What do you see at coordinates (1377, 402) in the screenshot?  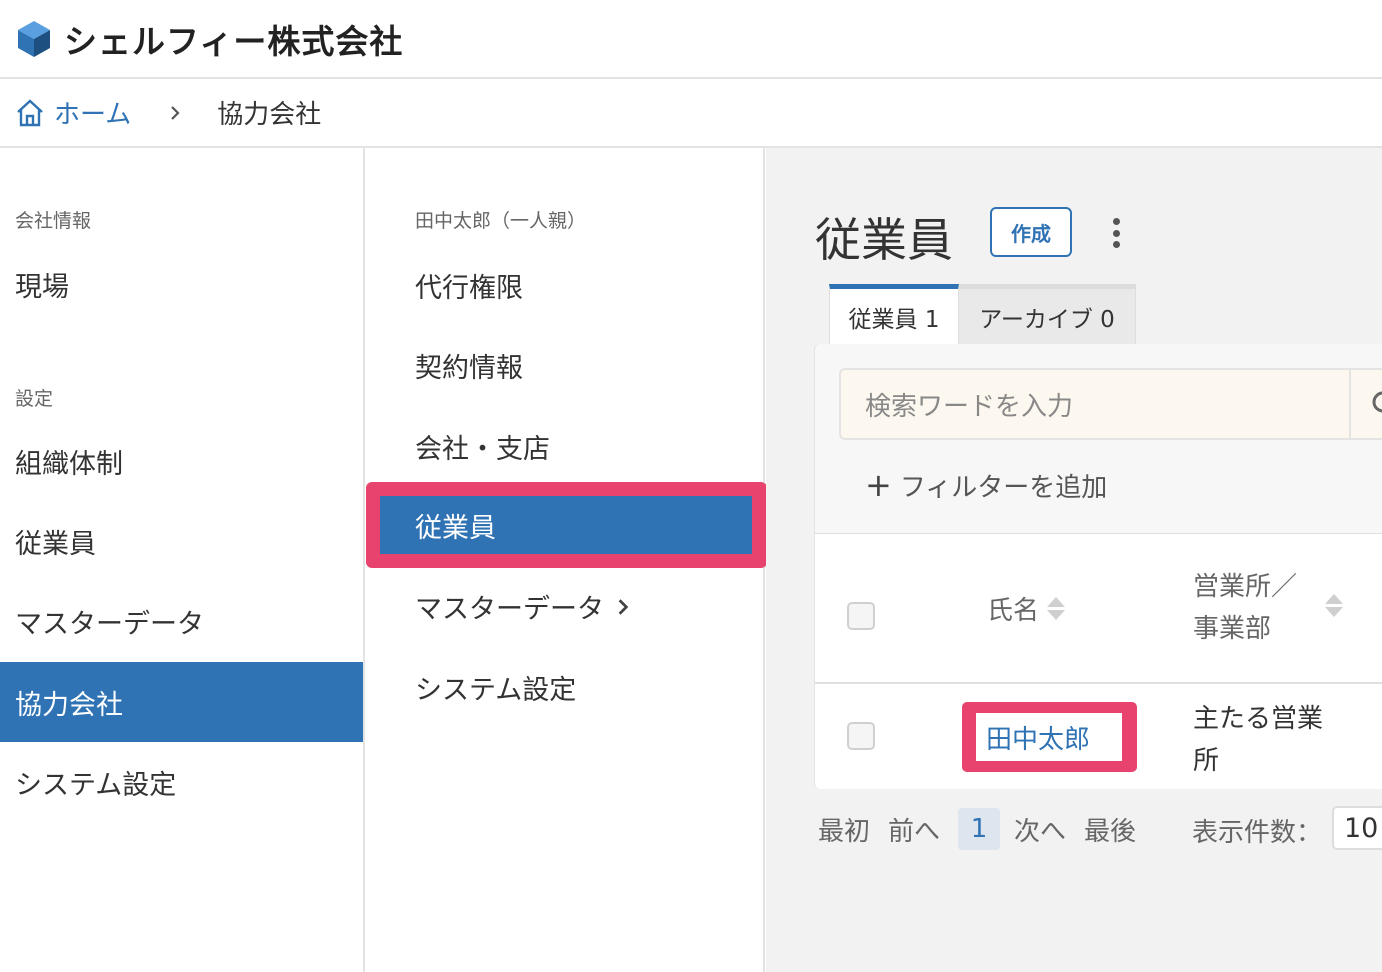 I see `search-icon` at bounding box center [1377, 402].